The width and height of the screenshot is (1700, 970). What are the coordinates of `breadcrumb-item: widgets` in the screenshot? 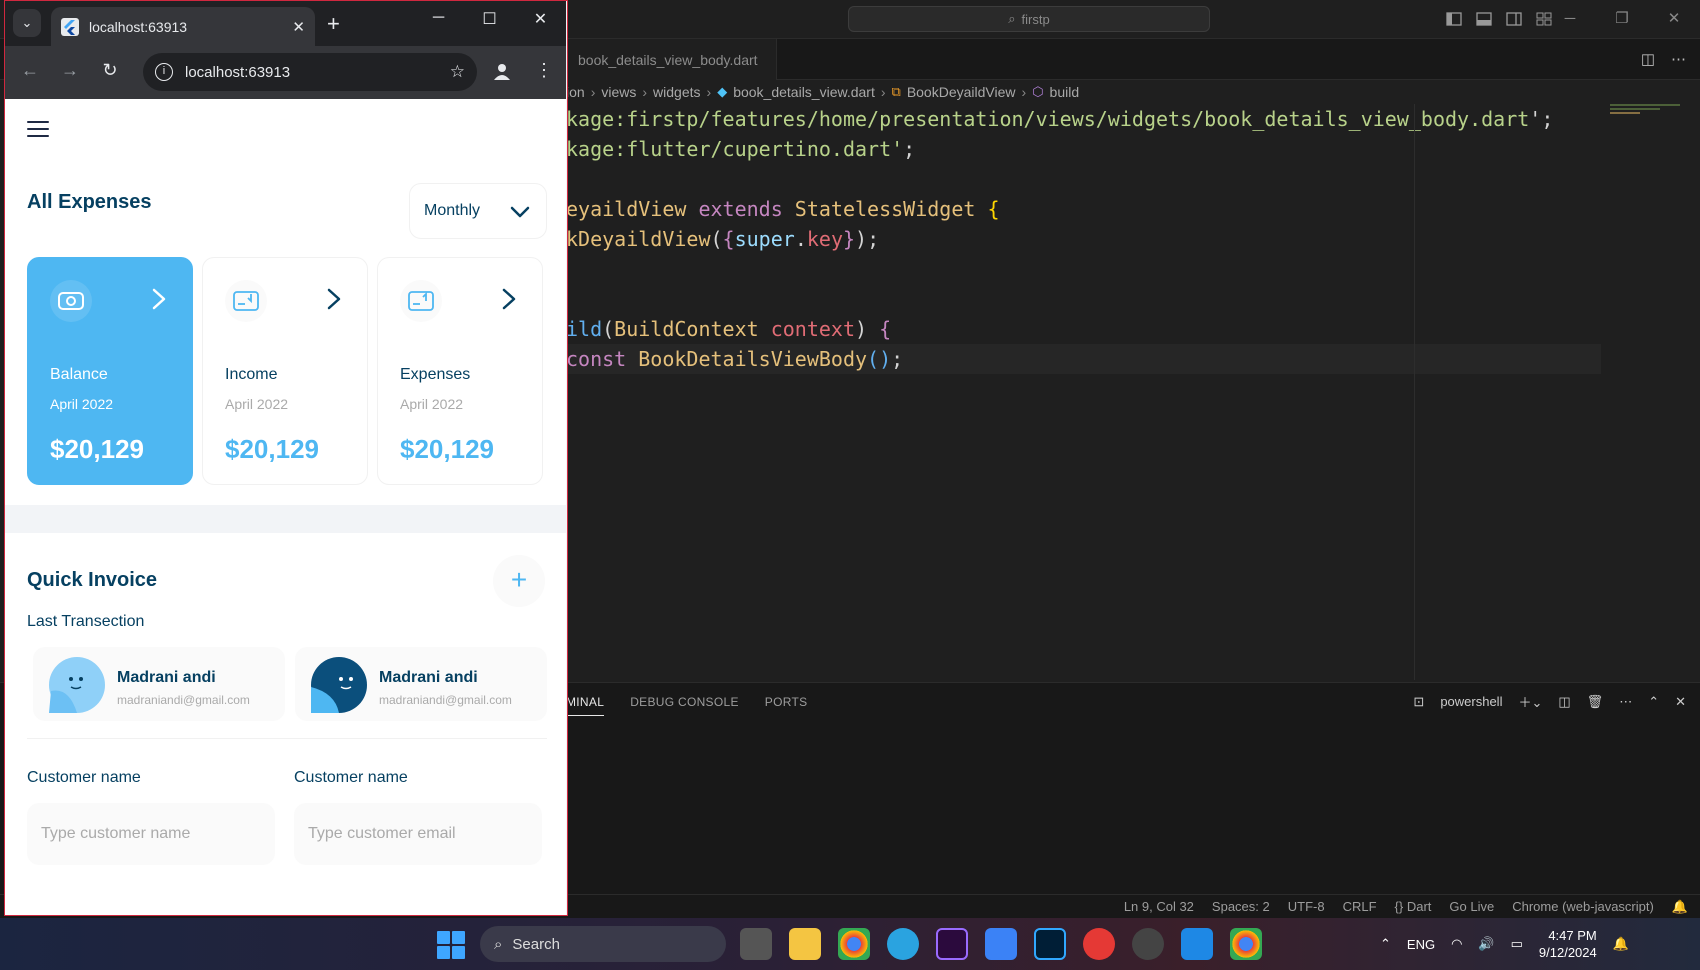 It's located at (676, 92).